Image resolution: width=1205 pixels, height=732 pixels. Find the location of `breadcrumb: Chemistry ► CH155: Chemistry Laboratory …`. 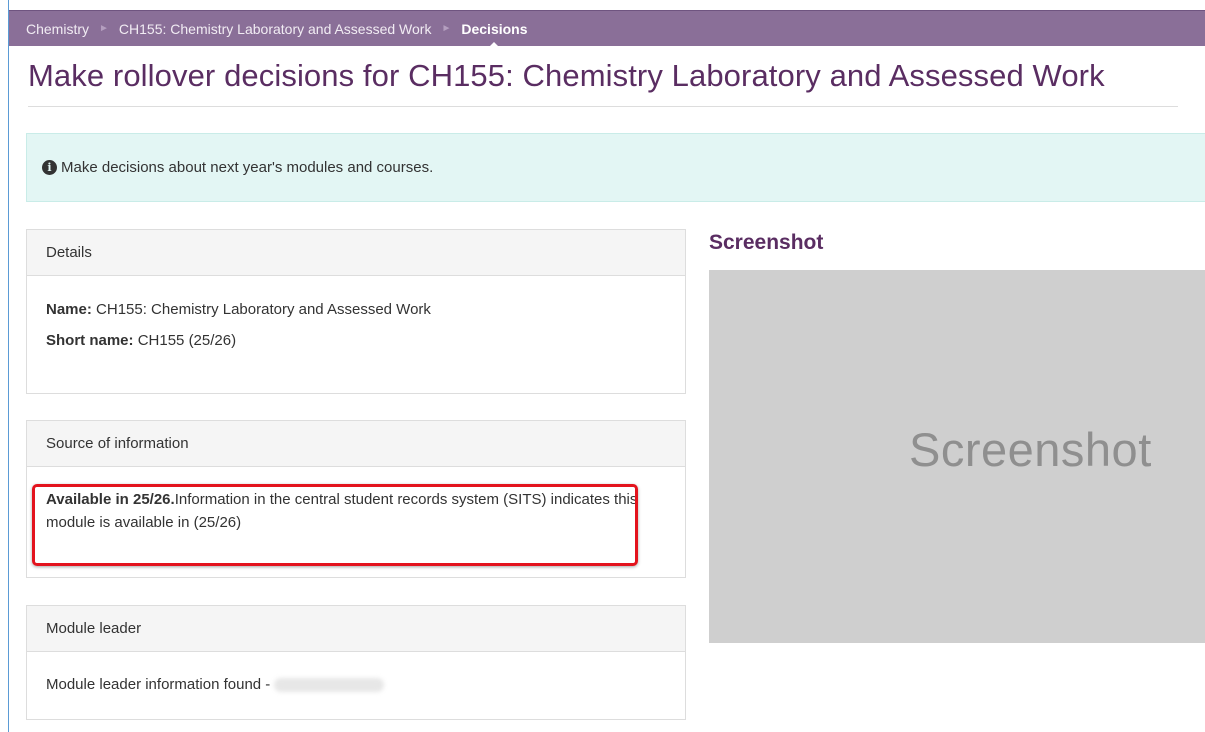

breadcrumb: Chemistry ► CH155: Chemistry Laboratory … is located at coordinates (607, 29).